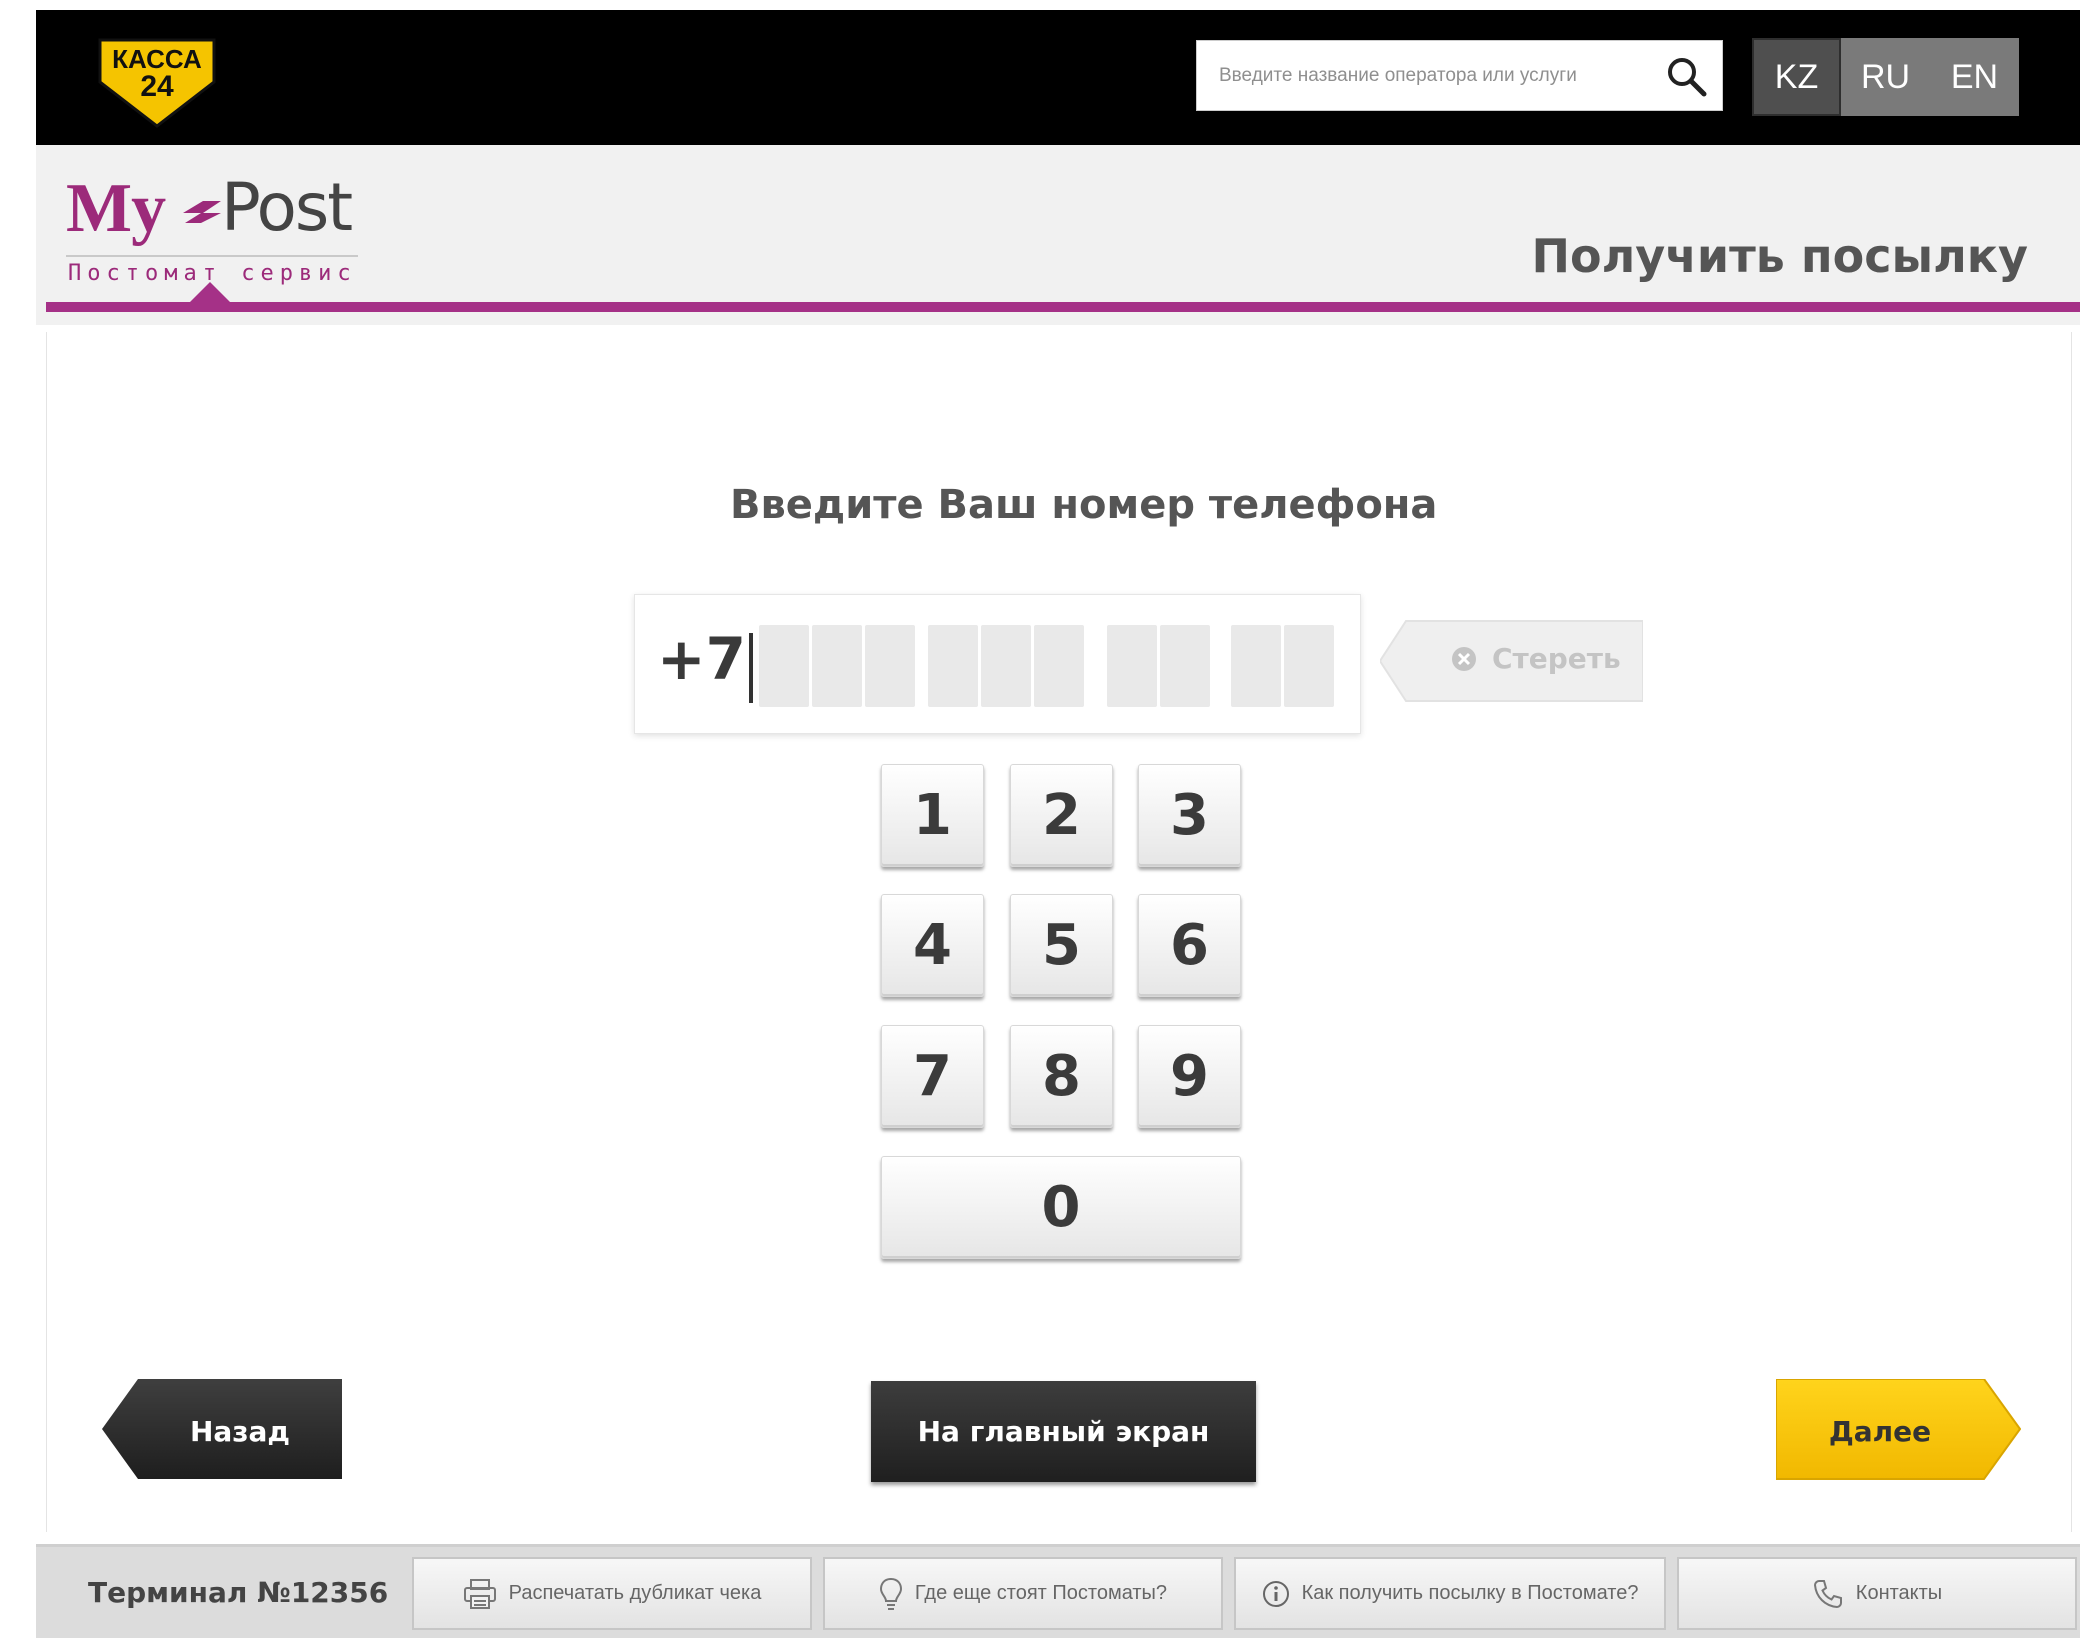 This screenshot has width=2091, height=1638. What do you see at coordinates (1827, 1593) in the screenshot?
I see `phone-icon` at bounding box center [1827, 1593].